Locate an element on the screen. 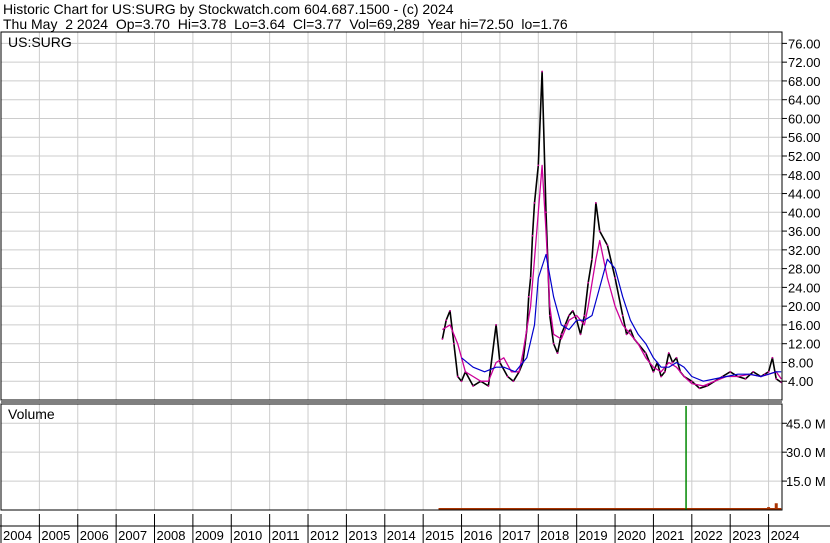  x-tick-label-2023: 2023 is located at coordinates (746, 535).